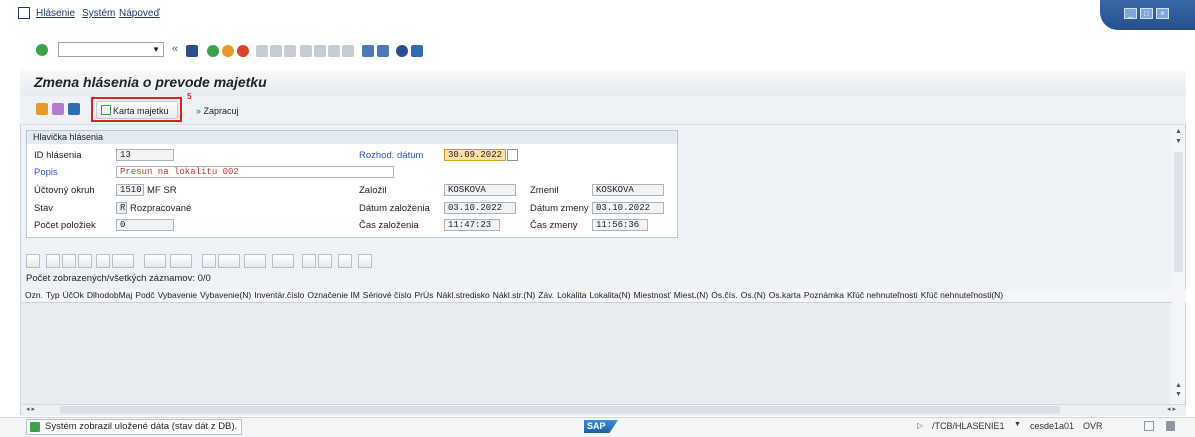  Describe the element at coordinates (882, 295) in the screenshot. I see `column-header: Kľúč nehnuteľnosti` at that location.